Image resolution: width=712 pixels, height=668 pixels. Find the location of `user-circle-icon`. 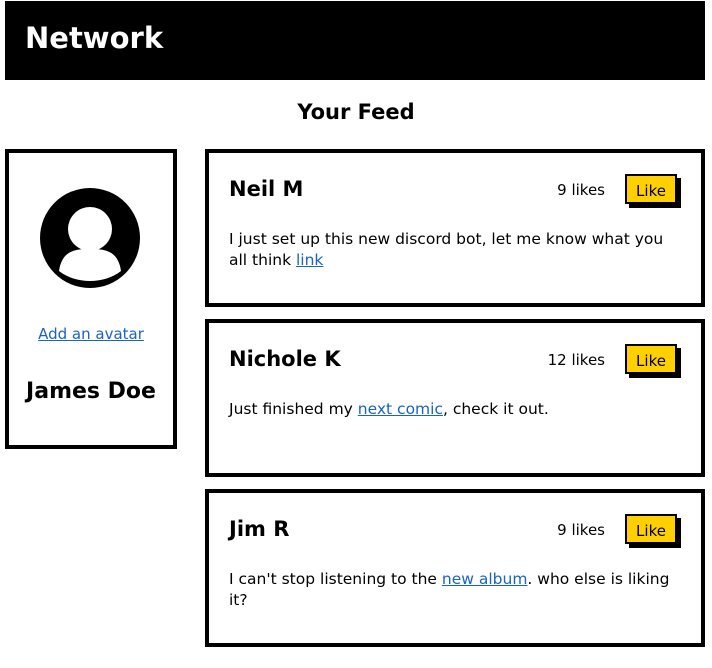

user-circle-icon is located at coordinates (90, 238).